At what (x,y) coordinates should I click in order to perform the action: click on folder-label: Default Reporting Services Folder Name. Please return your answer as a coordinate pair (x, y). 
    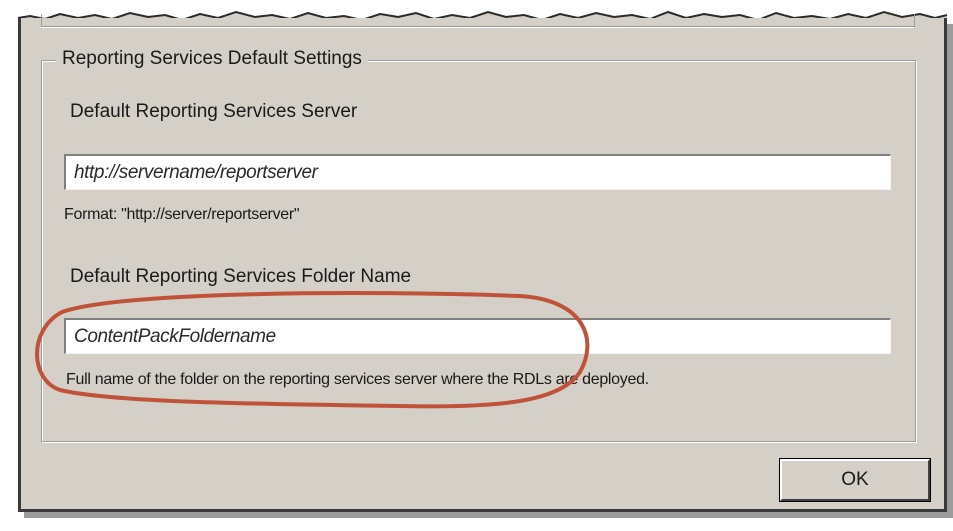
    Looking at the image, I should click on (241, 276).